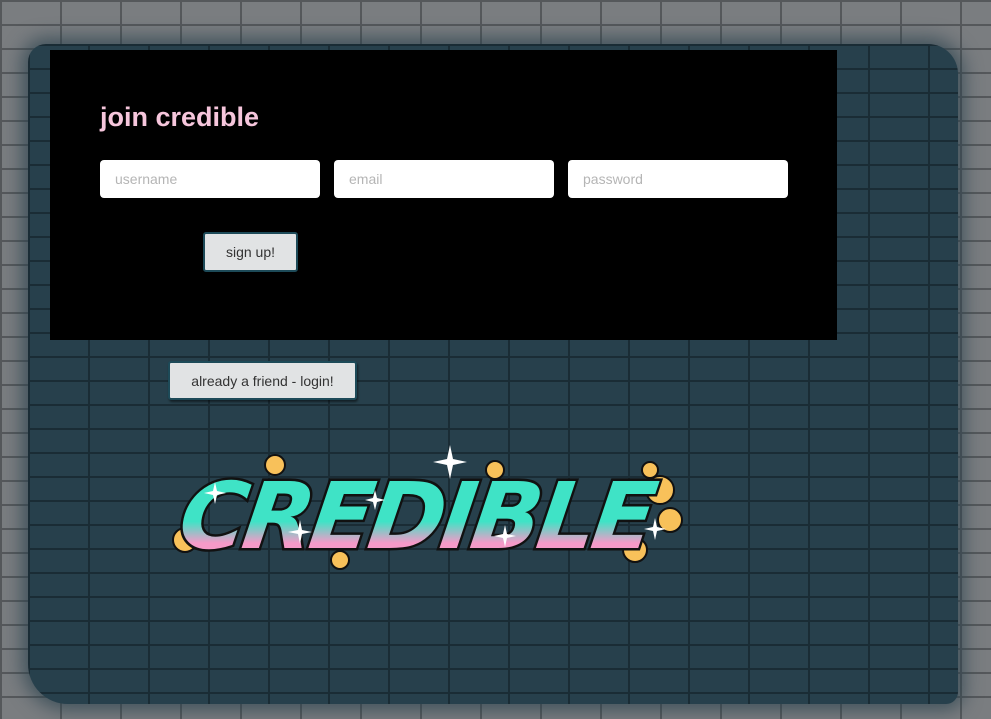  I want to click on credible-graffiti-logo: CREDIBLE, so click(427, 508).